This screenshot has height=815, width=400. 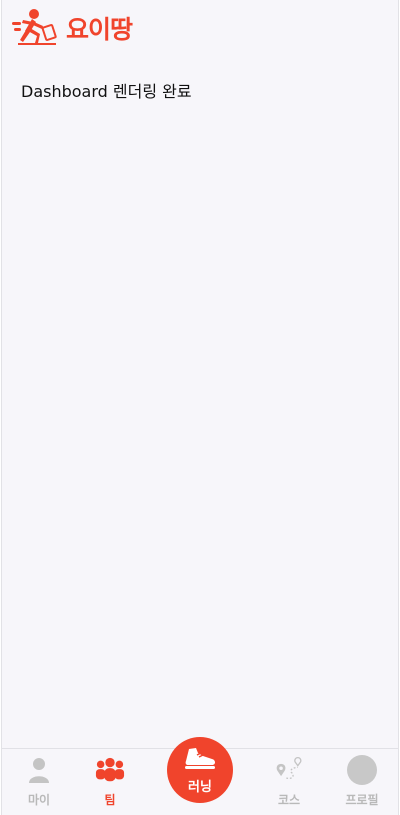 I want to click on dashboard-content: Dashboard 렌더링 완료, so click(x=200, y=90).